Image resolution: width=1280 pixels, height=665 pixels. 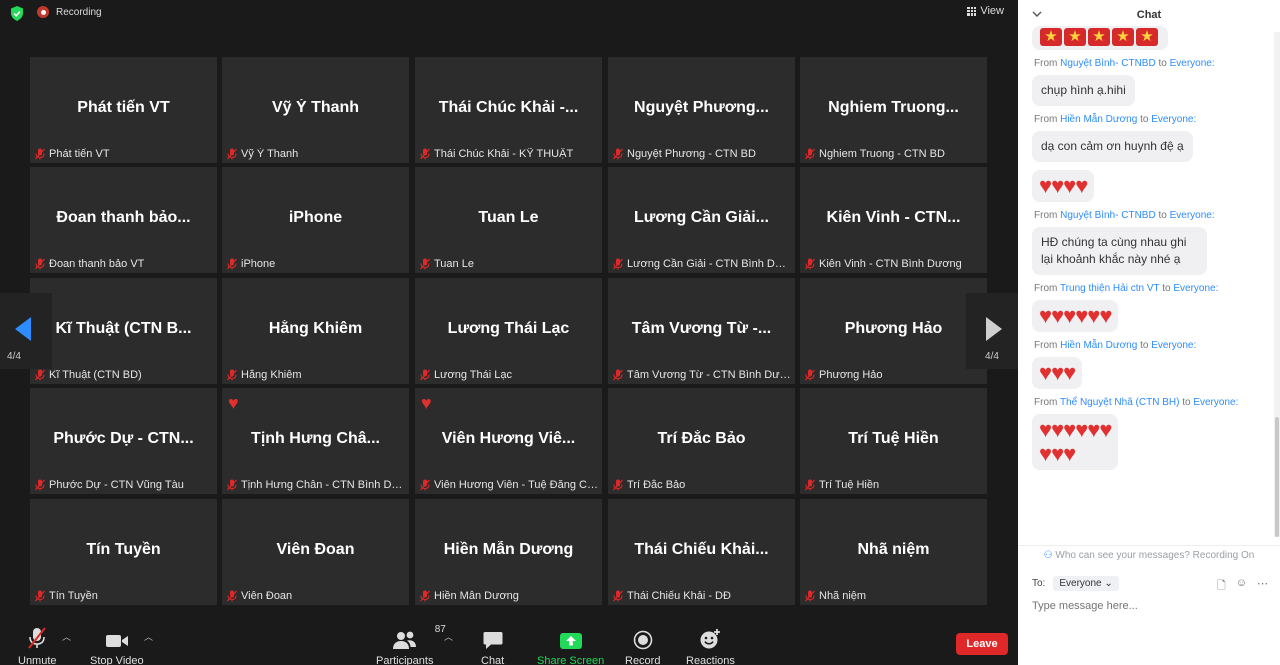 I want to click on recipient-row: To: Everyone ⌄, so click(x=1075, y=583).